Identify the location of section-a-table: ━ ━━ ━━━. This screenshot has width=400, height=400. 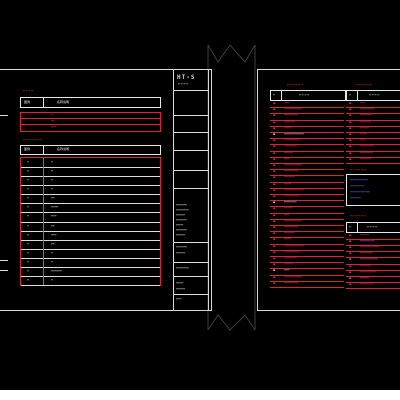
(90, 122).